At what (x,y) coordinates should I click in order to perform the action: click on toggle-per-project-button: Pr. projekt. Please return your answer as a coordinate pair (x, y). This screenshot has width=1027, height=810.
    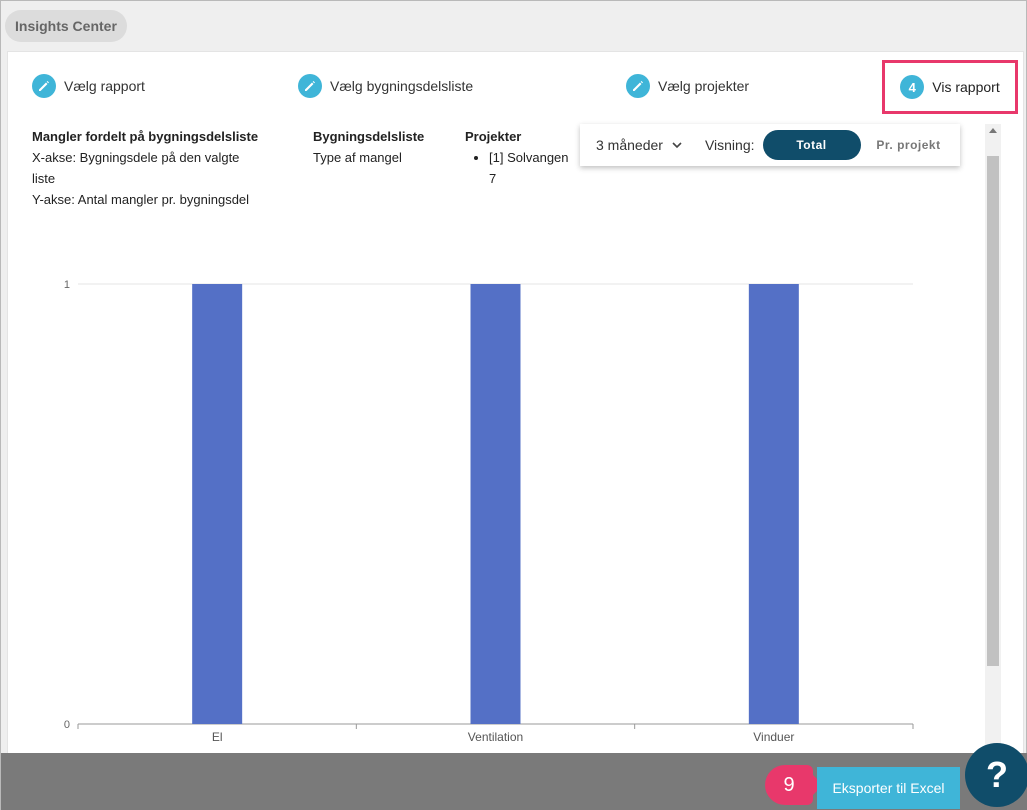
    Looking at the image, I should click on (909, 145).